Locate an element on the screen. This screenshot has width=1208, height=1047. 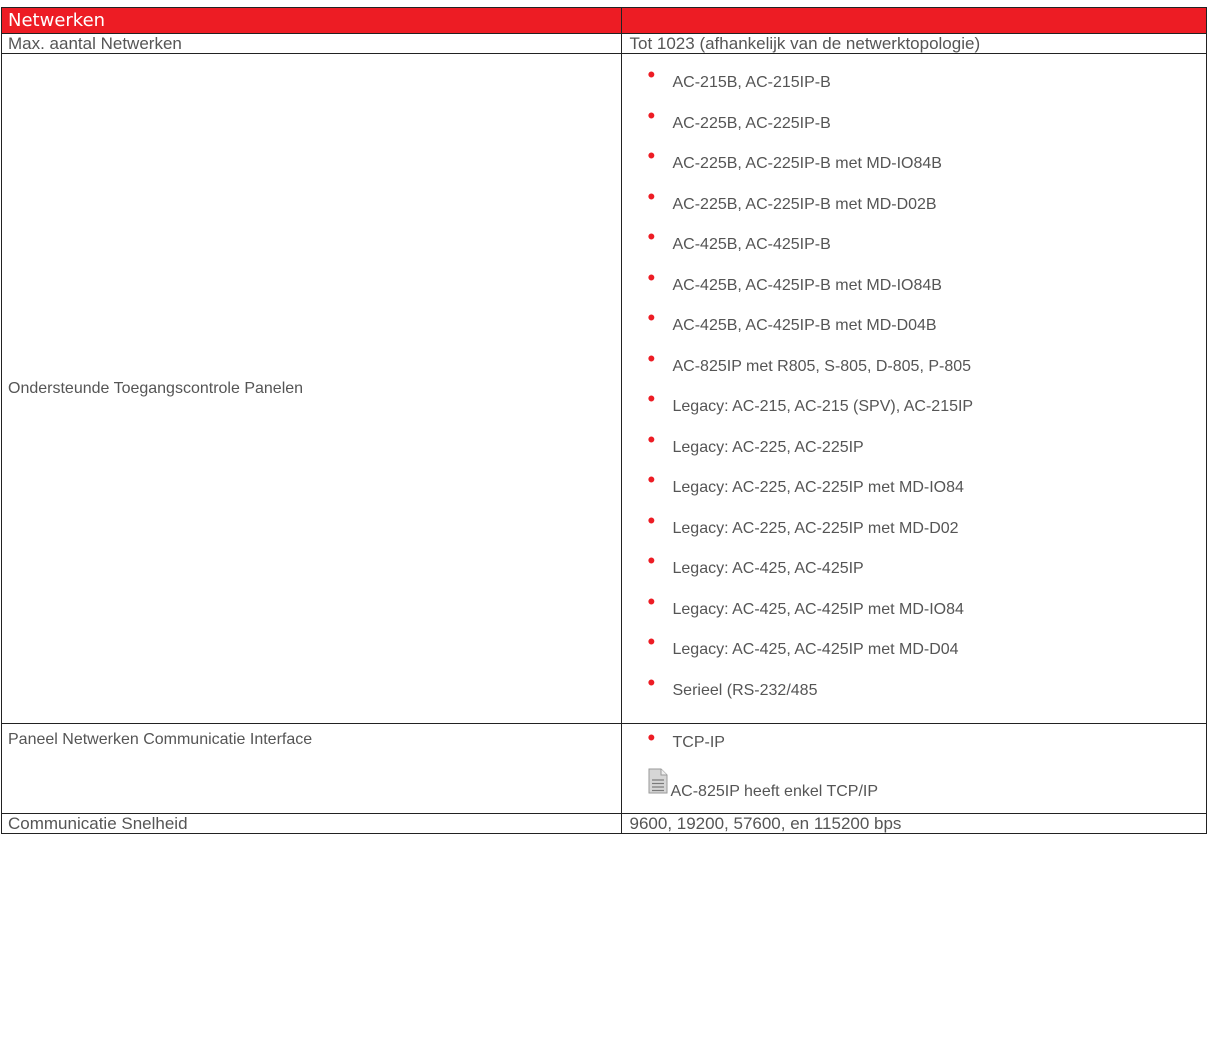
list-item: • Legacy: AC-215, AC-215 (SPV), AC-215IP is located at coordinates (927, 411).